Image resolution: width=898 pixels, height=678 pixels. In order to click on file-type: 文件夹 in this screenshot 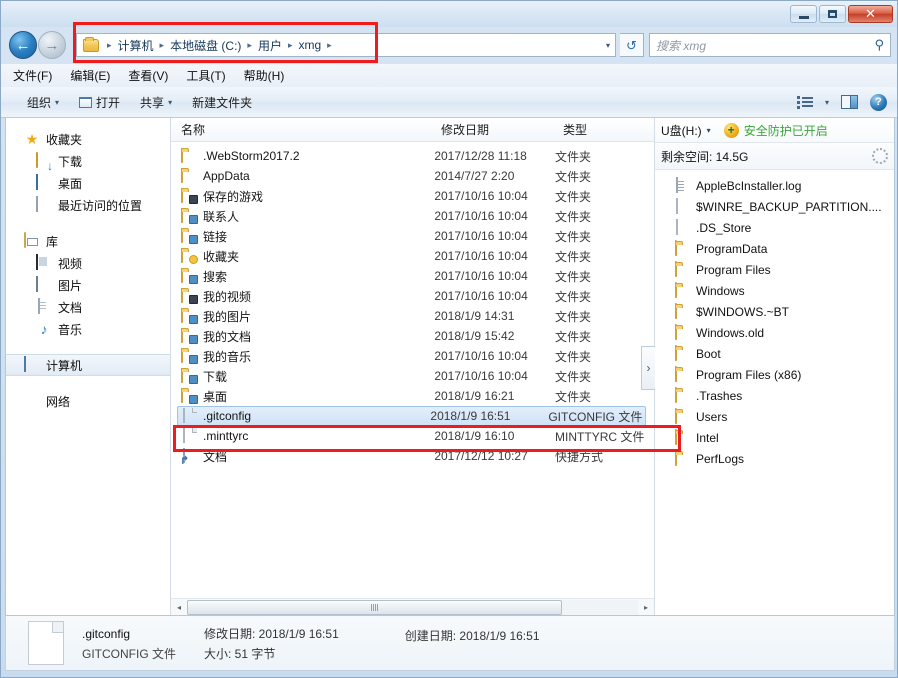, I will do `click(573, 156)`.